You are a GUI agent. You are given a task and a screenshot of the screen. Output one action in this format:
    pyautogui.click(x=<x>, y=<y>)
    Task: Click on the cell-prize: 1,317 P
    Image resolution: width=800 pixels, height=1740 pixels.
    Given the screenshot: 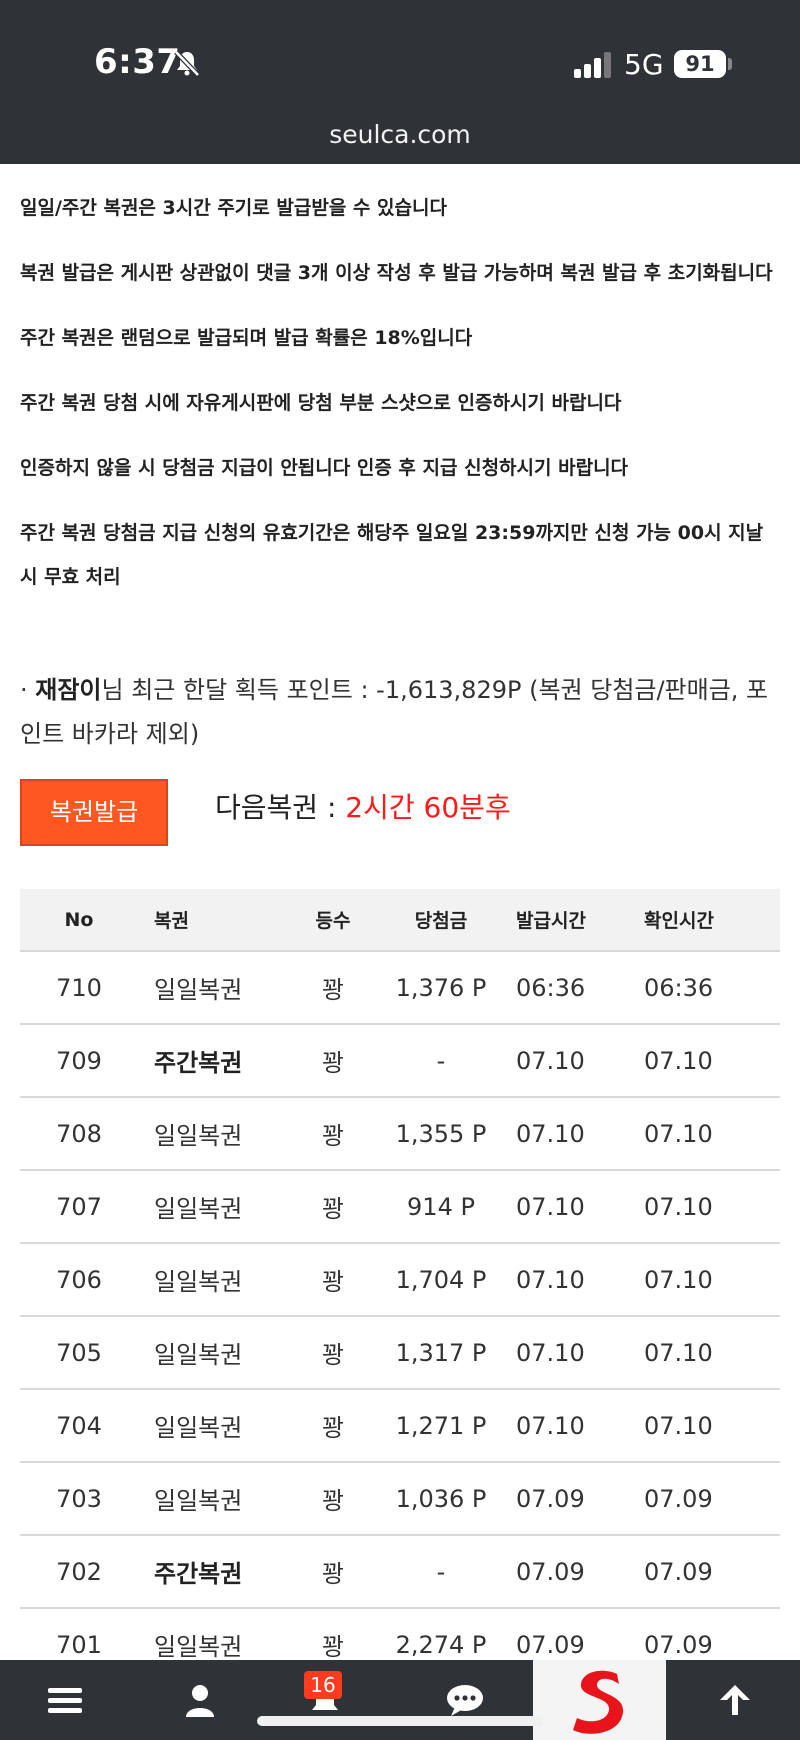 What is the action you would take?
    pyautogui.click(x=441, y=1352)
    